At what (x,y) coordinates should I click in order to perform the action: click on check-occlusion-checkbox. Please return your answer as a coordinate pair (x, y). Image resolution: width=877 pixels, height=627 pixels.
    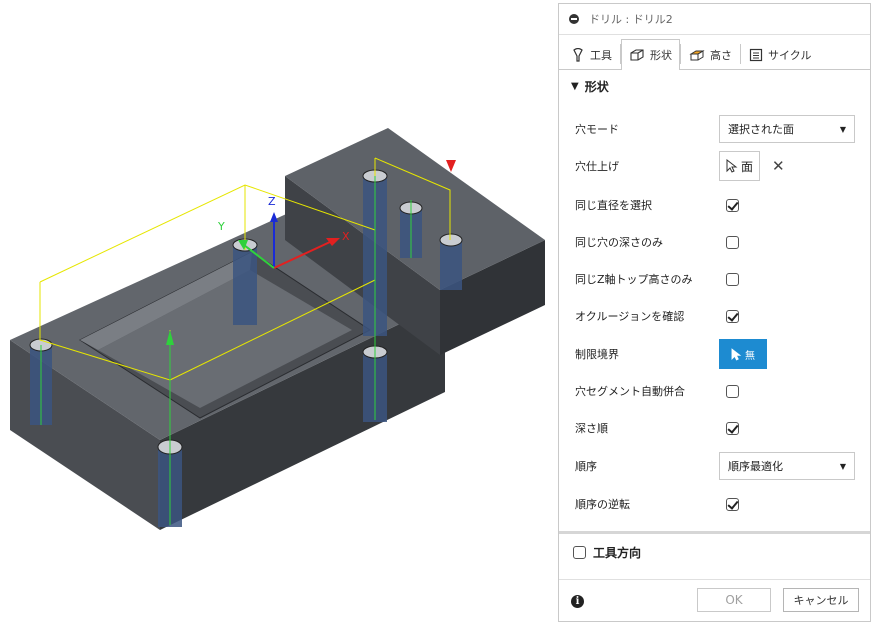
    Looking at the image, I should click on (732, 316).